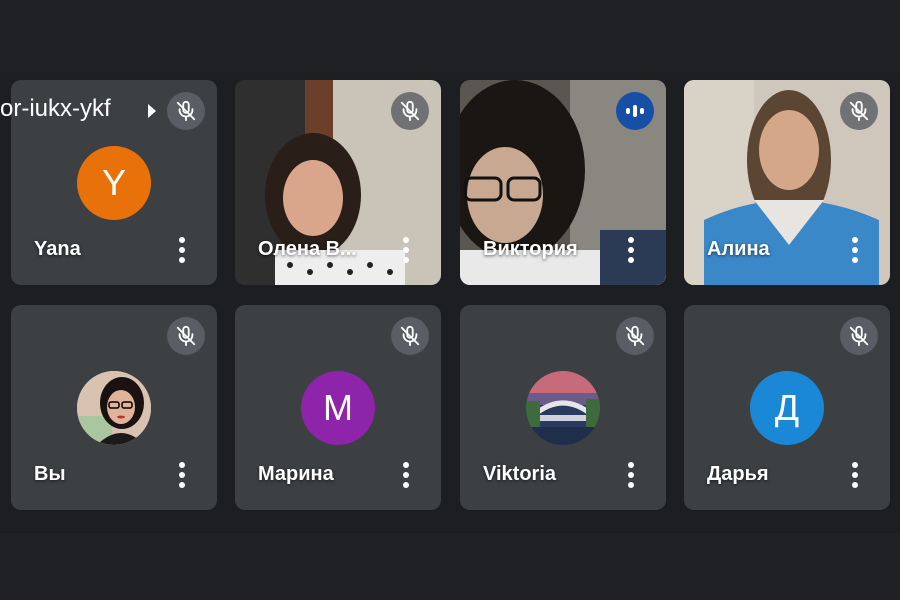  Describe the element at coordinates (55, 109) in the screenshot. I see `meeting-code: or-iukx-ykf` at that location.